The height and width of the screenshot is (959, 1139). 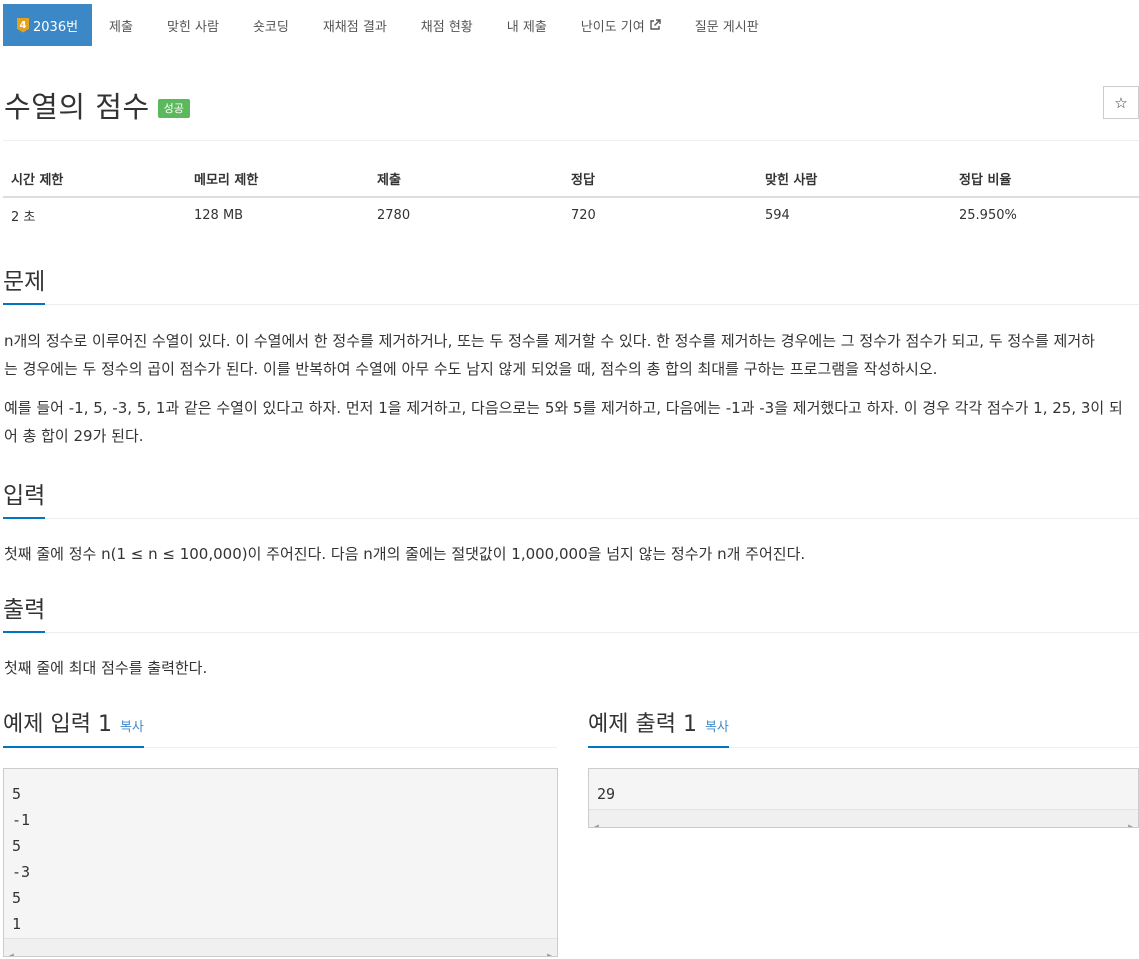 What do you see at coordinates (24, 611) in the screenshot?
I see `output-heading: 출력` at bounding box center [24, 611].